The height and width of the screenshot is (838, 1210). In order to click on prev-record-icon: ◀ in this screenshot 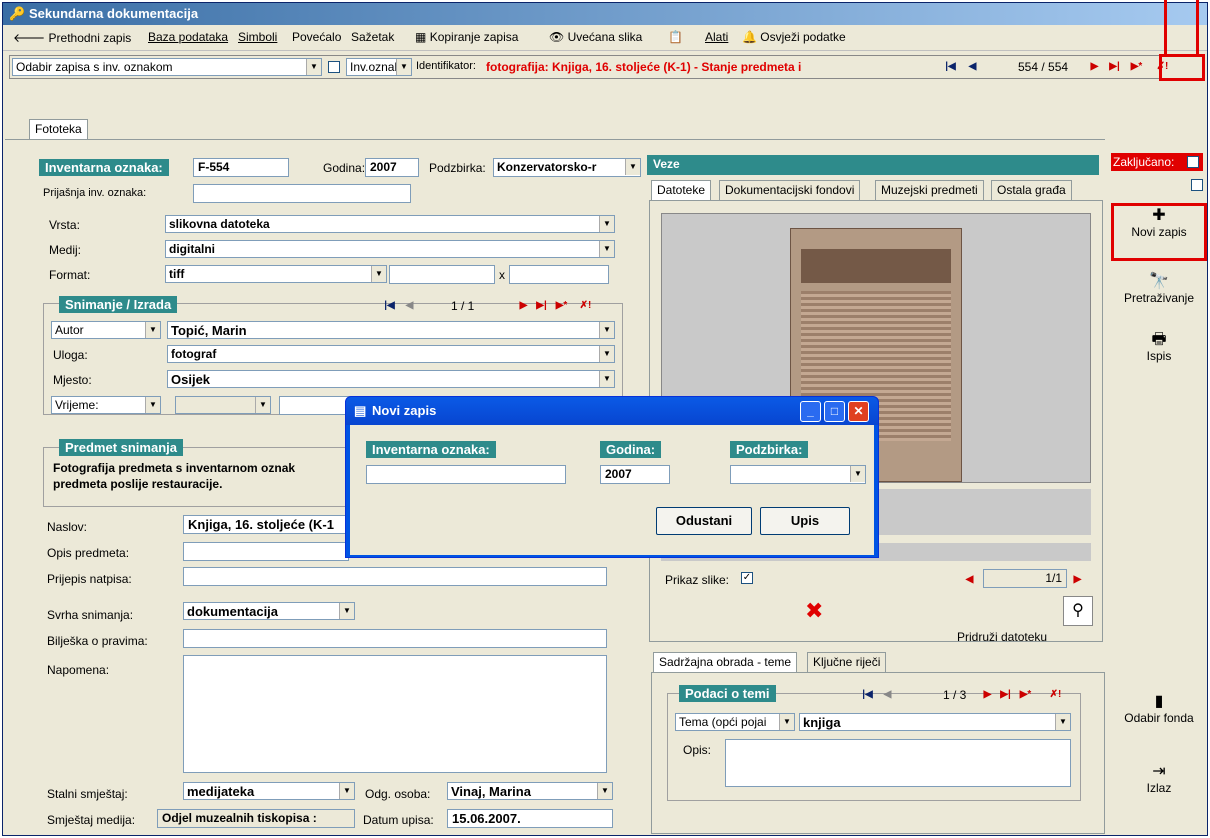, I will do `click(972, 67)`.